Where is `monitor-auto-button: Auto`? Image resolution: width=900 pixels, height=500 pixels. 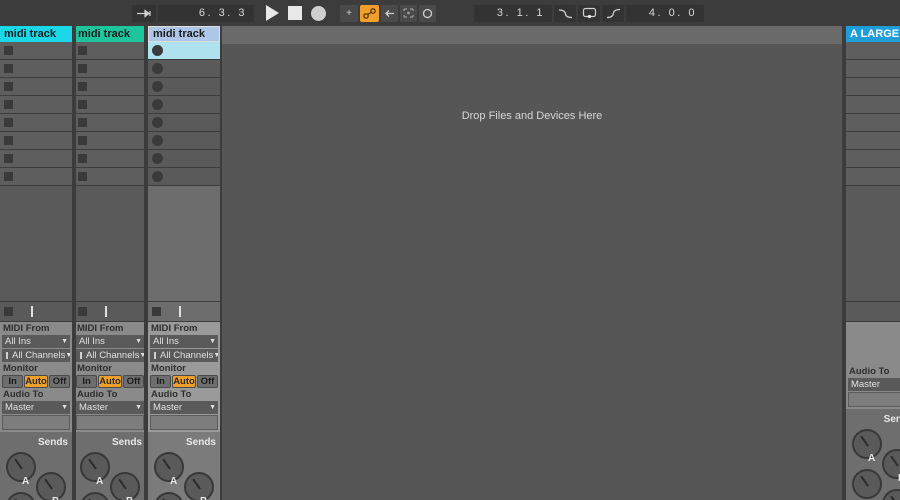
monitor-auto-button: Auto is located at coordinates (36, 381).